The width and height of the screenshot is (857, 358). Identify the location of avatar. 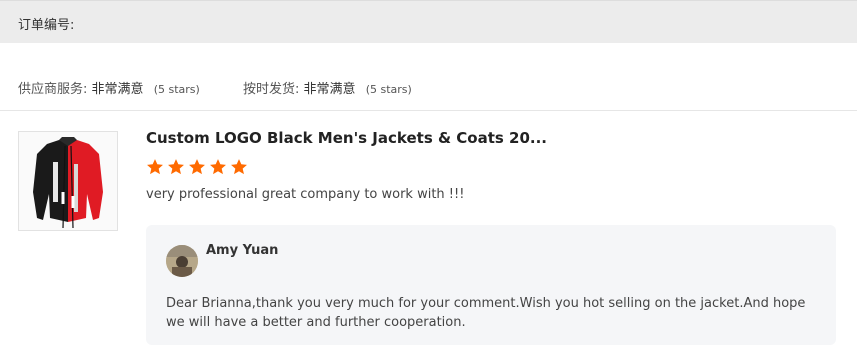
(182, 261).